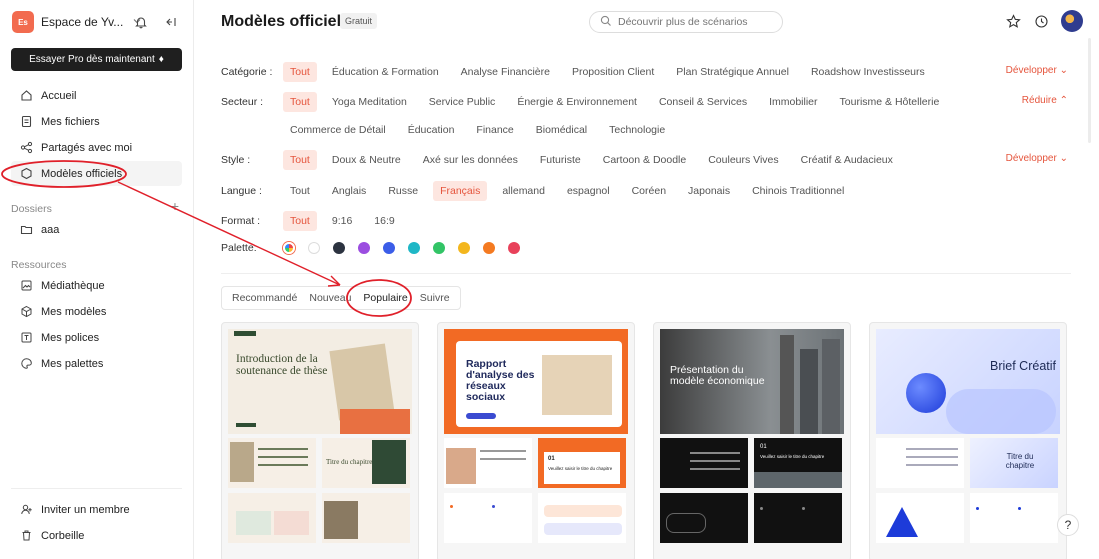  What do you see at coordinates (403, 191) in the screenshot?
I see `filter-chip: Russe` at bounding box center [403, 191].